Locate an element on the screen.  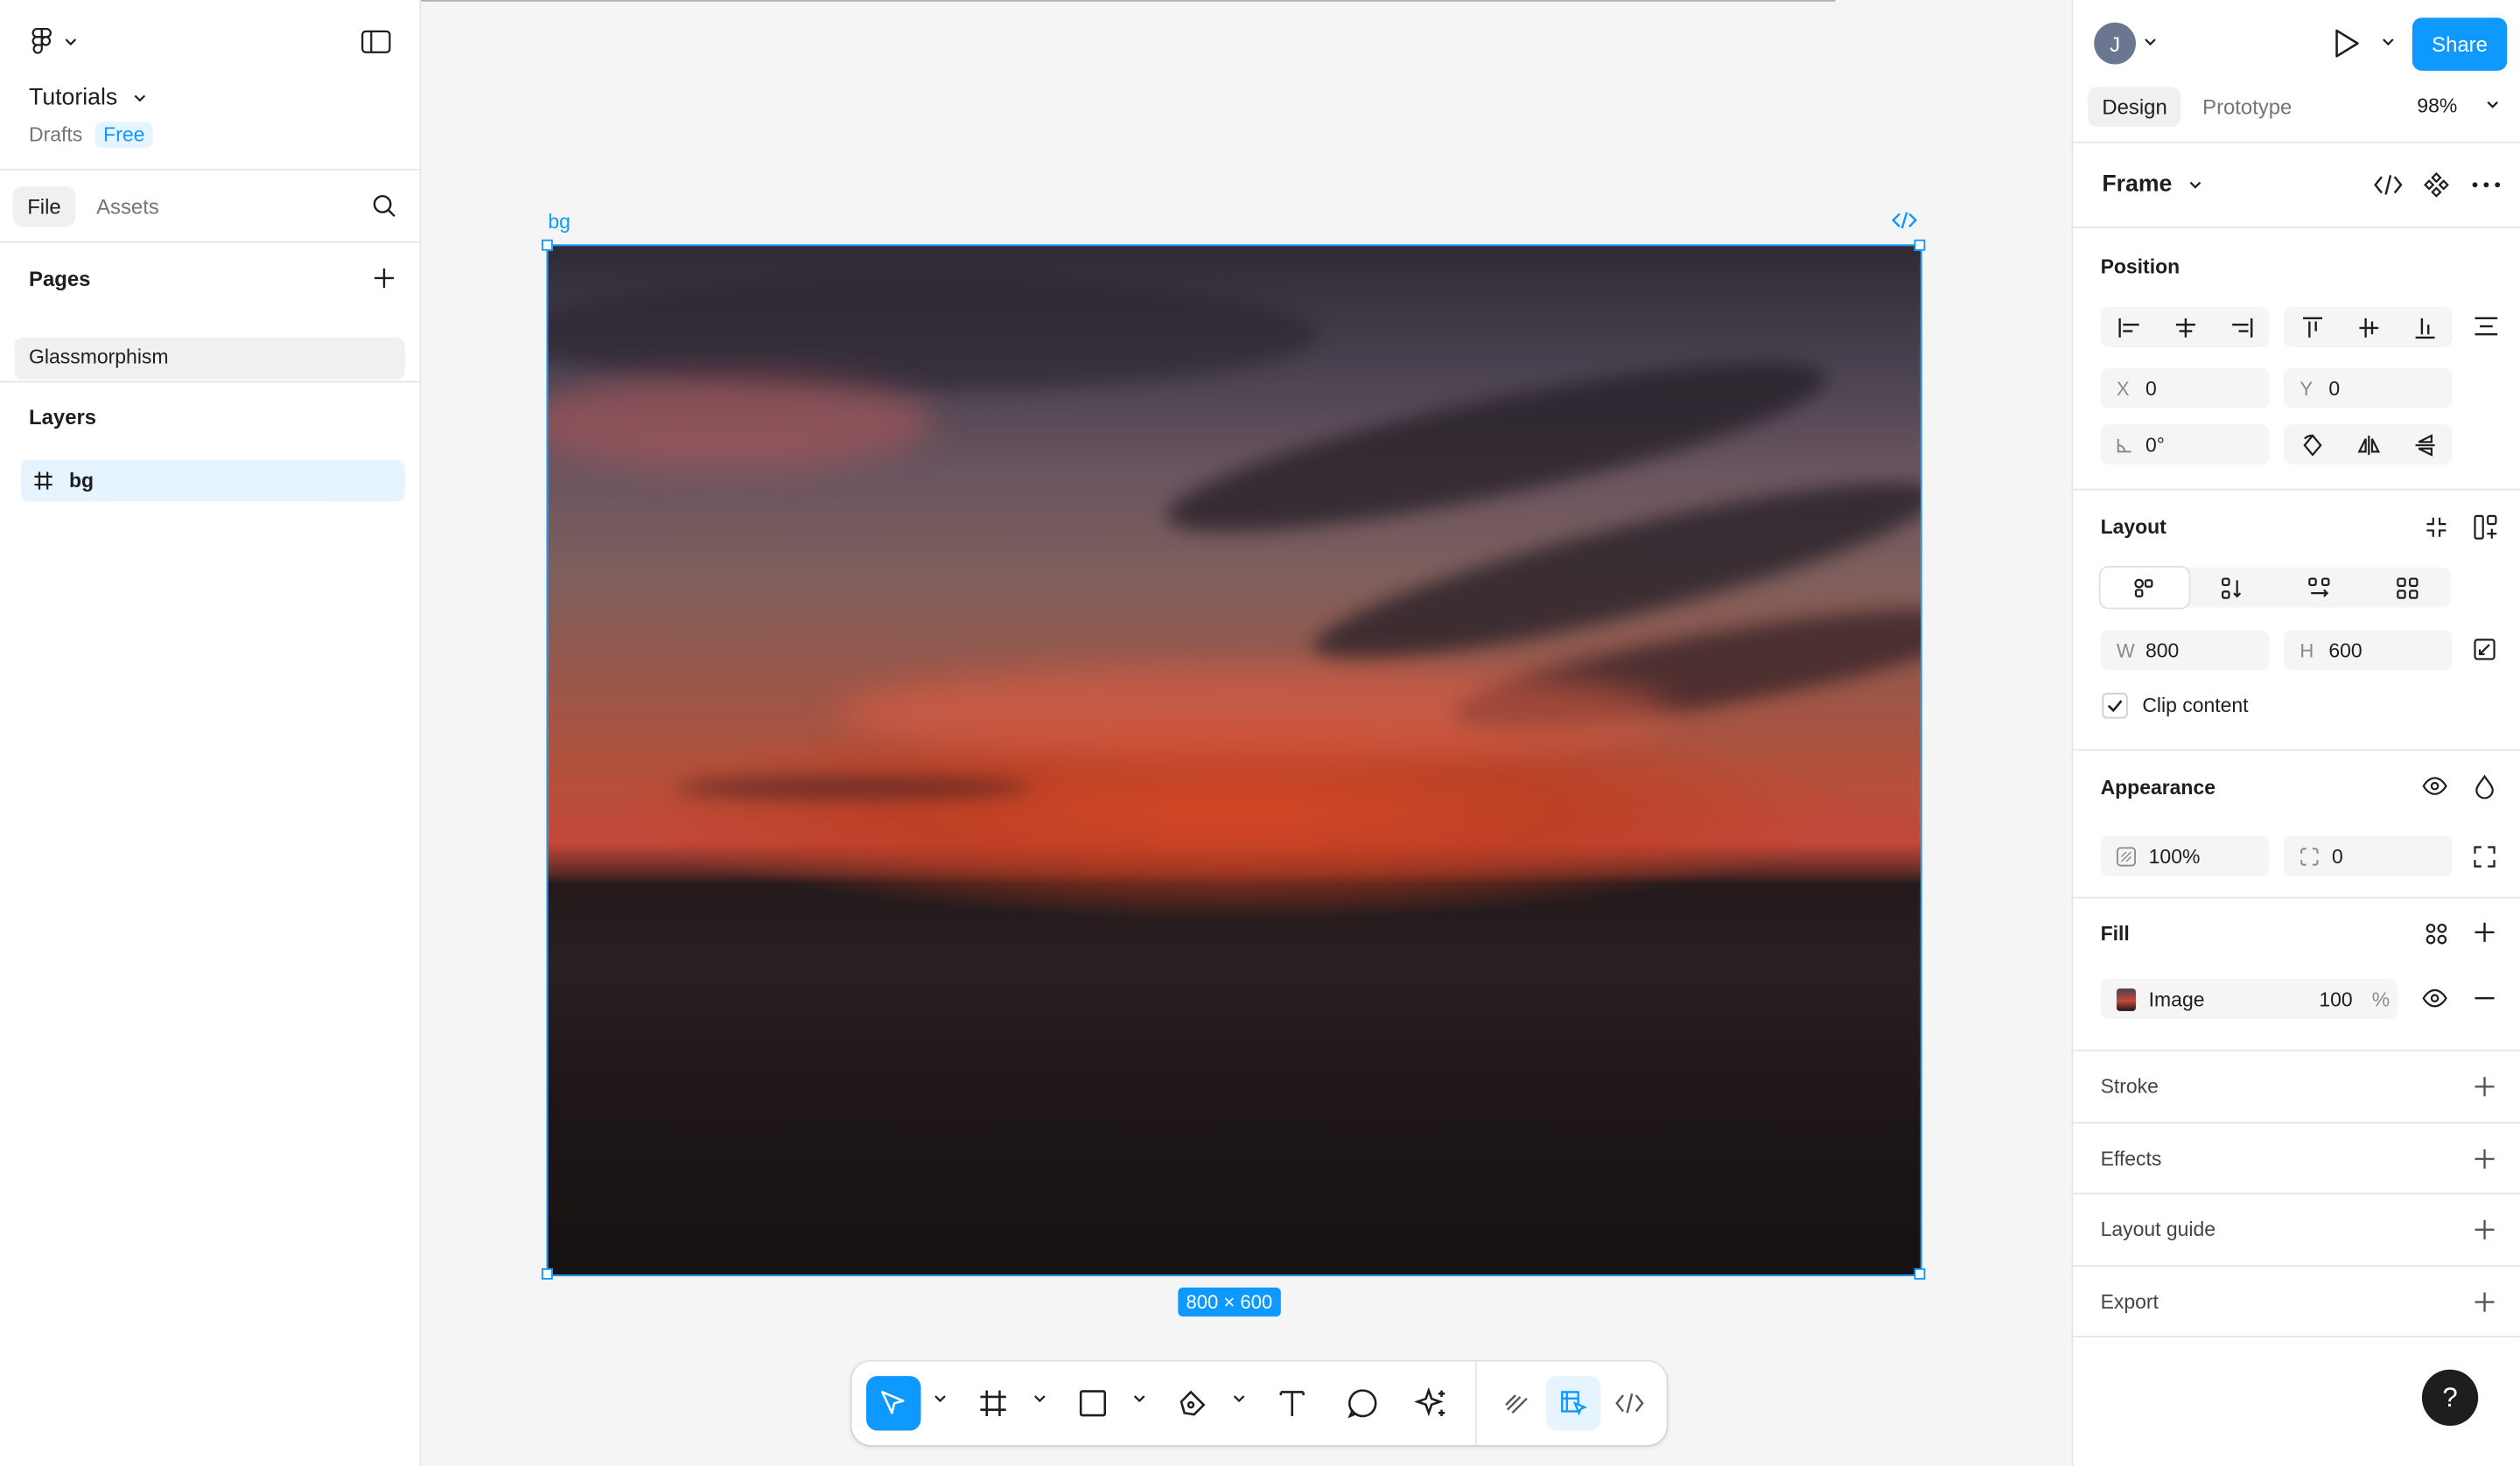
text-tool-button is located at coordinates (1291, 1403).